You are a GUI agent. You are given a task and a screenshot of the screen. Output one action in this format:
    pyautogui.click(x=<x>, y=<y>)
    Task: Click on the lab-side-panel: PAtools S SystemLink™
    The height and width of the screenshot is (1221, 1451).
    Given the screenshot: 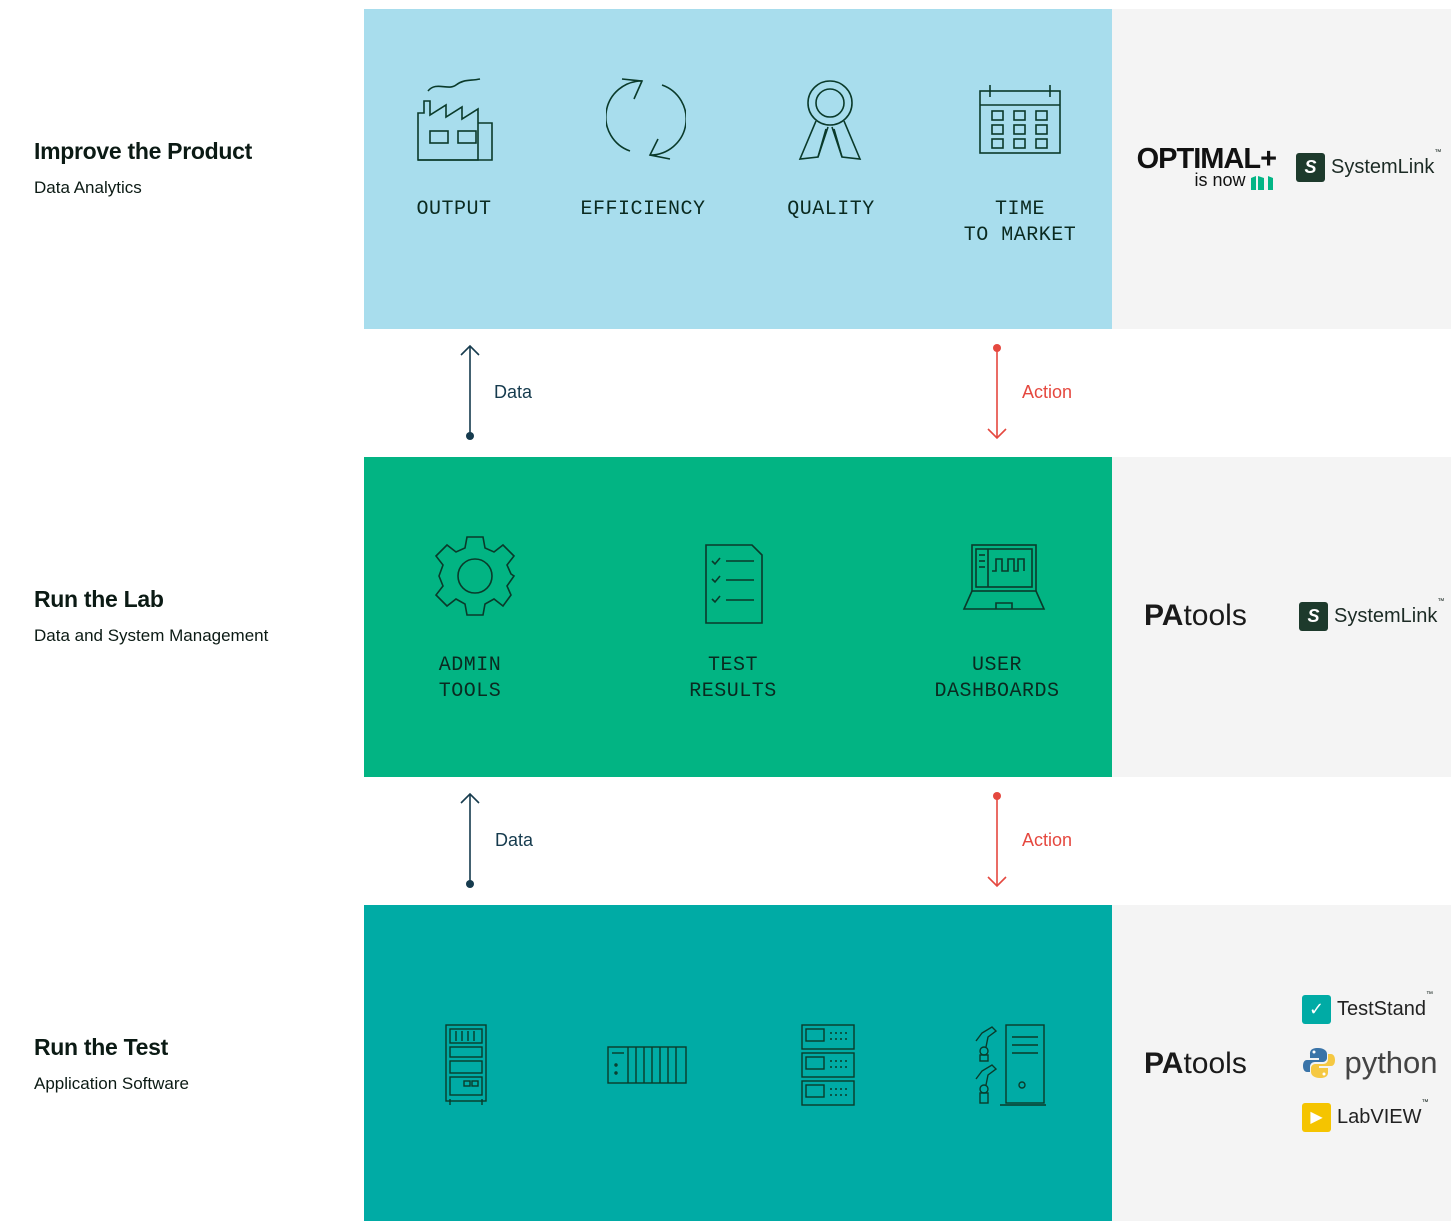 What is the action you would take?
    pyautogui.click(x=1281, y=617)
    